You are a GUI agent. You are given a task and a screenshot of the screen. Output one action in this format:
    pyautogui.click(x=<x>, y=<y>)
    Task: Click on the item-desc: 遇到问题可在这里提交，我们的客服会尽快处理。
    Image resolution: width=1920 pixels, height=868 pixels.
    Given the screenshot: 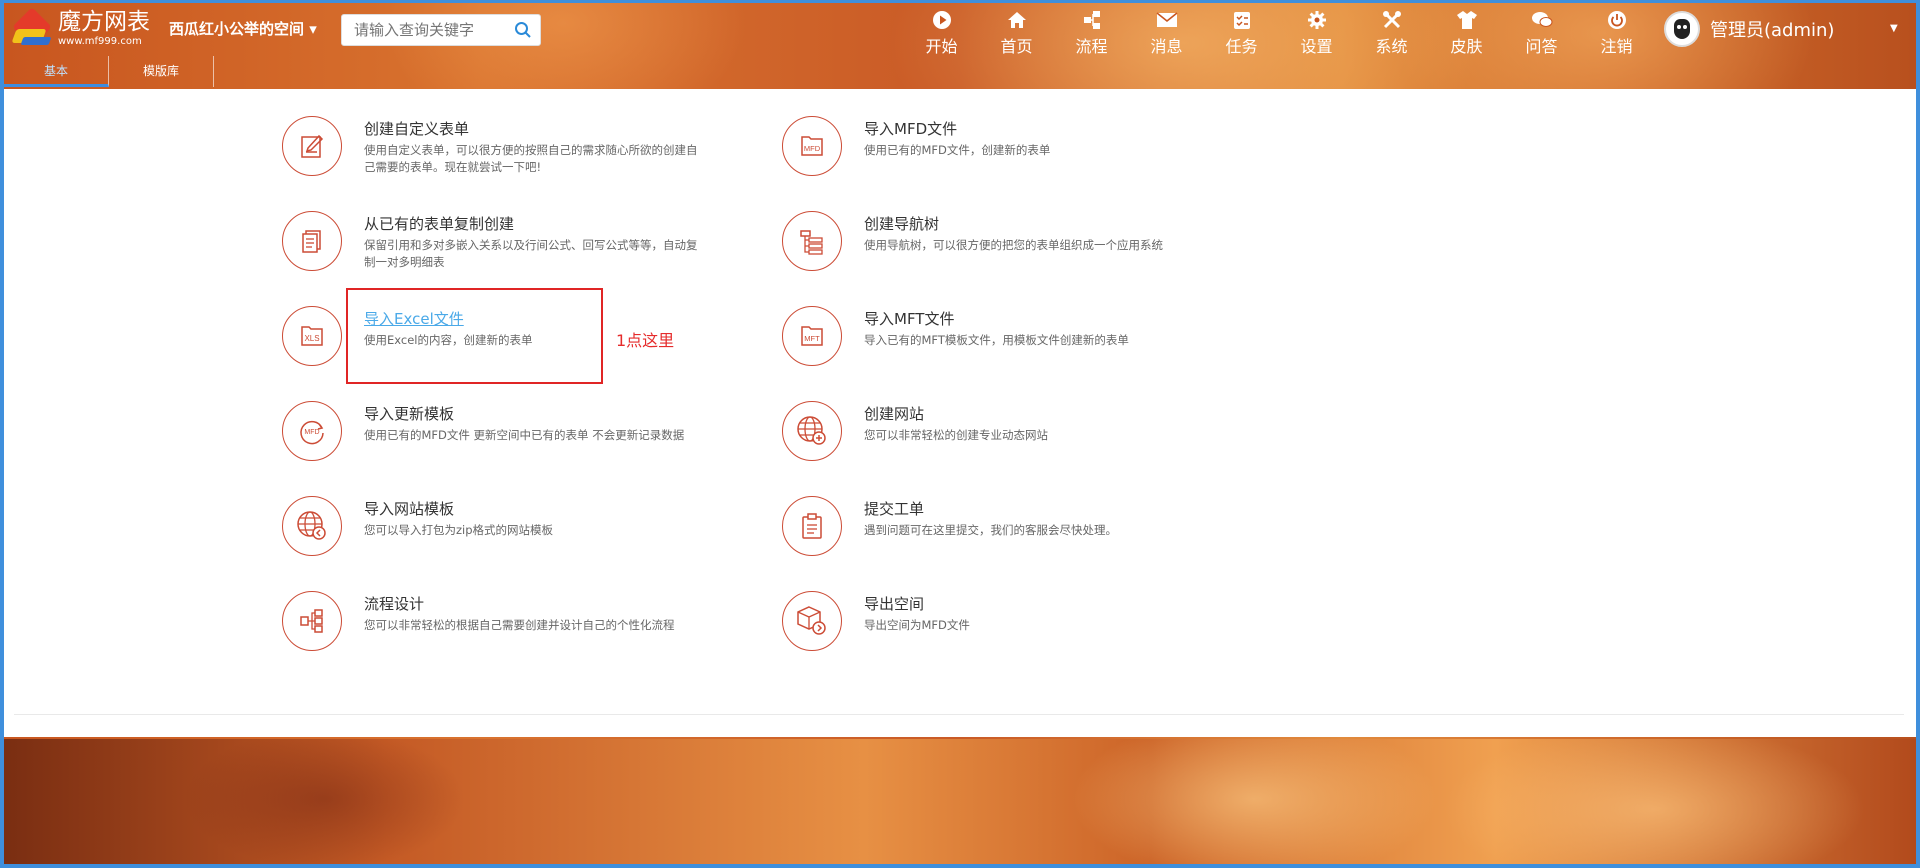 What is the action you would take?
    pyautogui.click(x=990, y=530)
    